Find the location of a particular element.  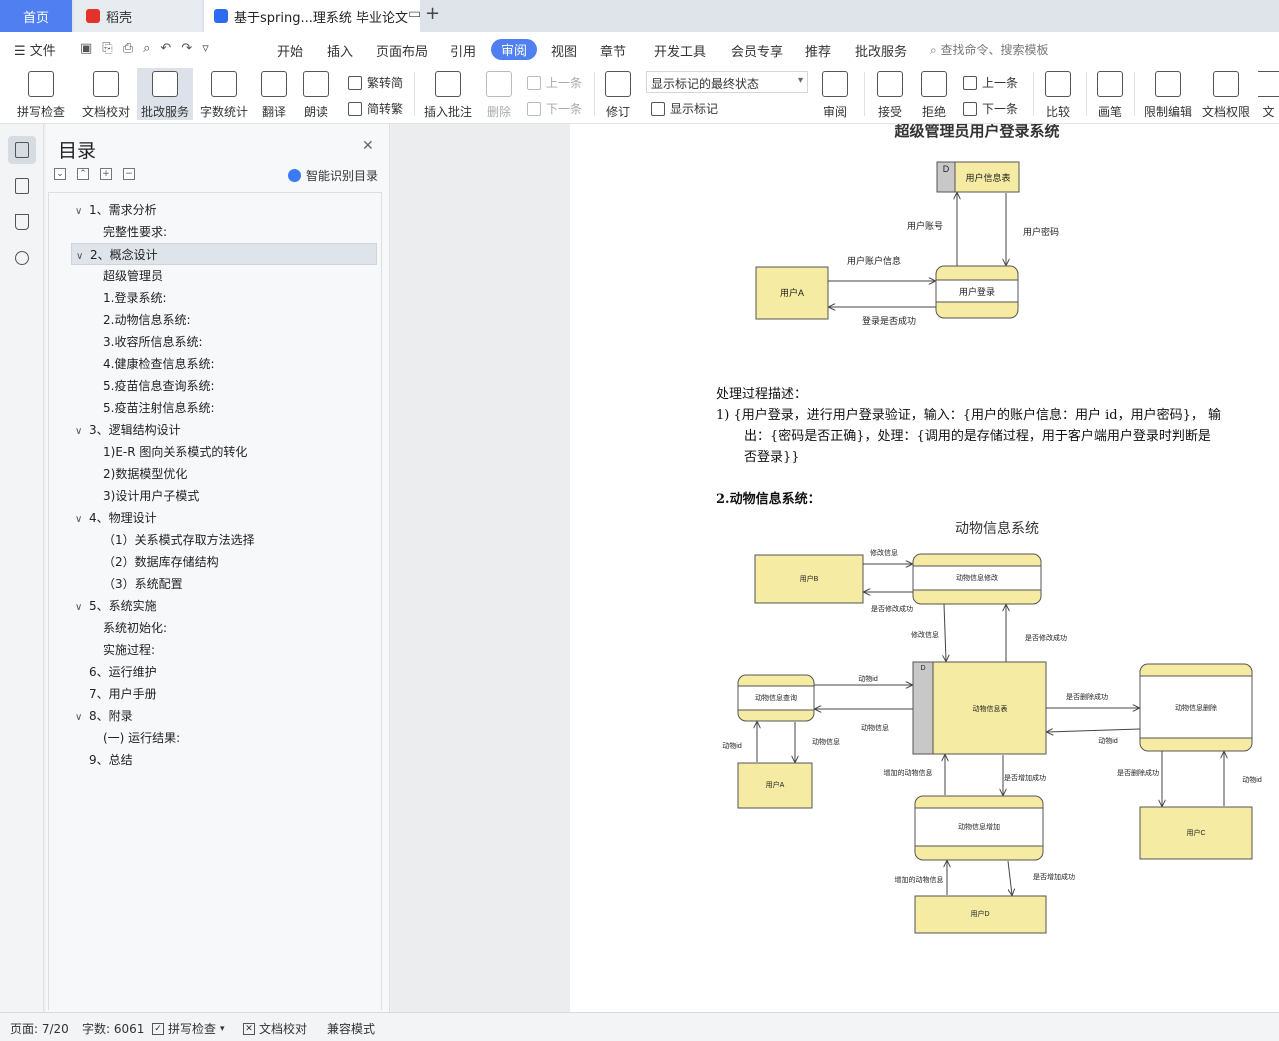

delete-comment-button: 删除 is located at coordinates (499, 94).